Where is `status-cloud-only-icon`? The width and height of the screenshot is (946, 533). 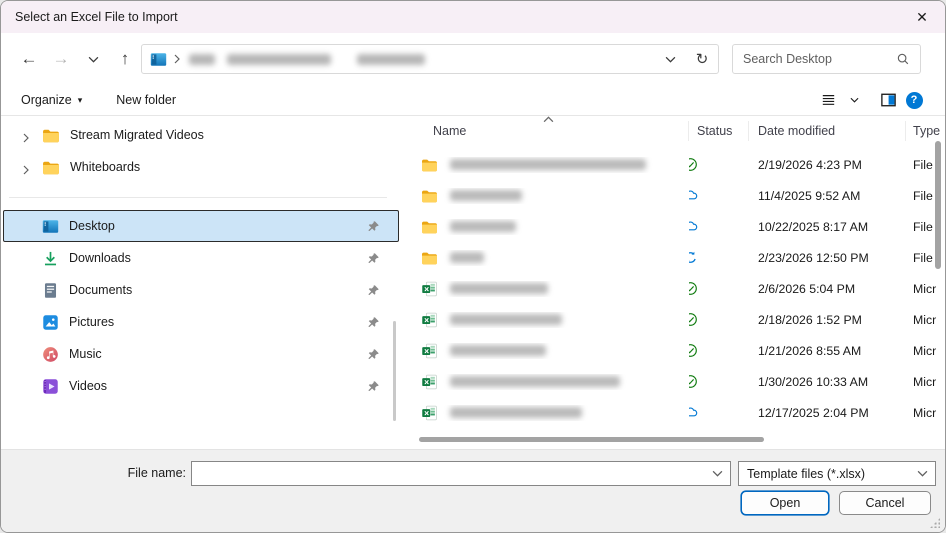 status-cloud-only-icon is located at coordinates (693, 195).